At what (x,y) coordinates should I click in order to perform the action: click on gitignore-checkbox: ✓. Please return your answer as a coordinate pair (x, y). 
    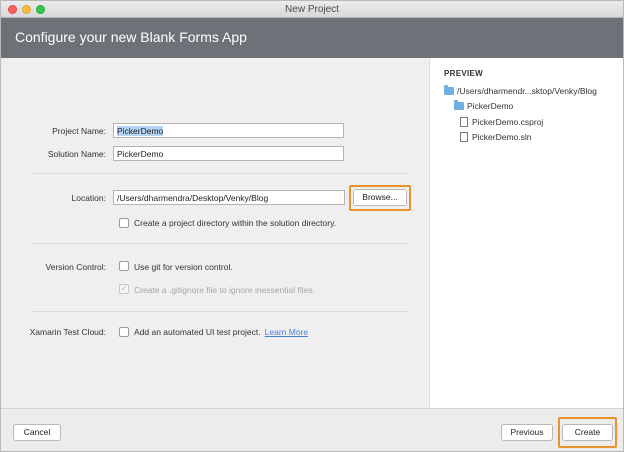
    Looking at the image, I should click on (124, 289).